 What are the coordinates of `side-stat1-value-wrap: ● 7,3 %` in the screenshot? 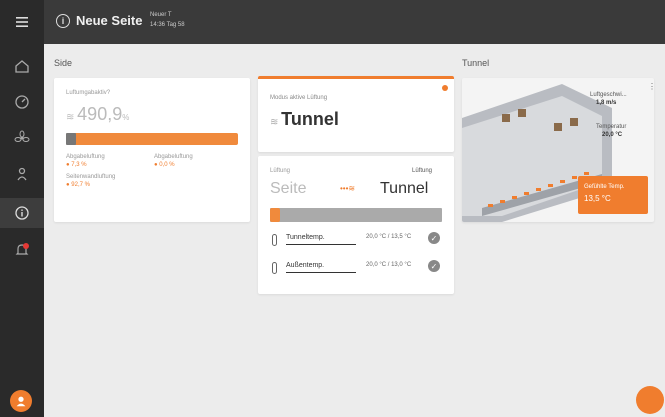 It's located at (76, 165).